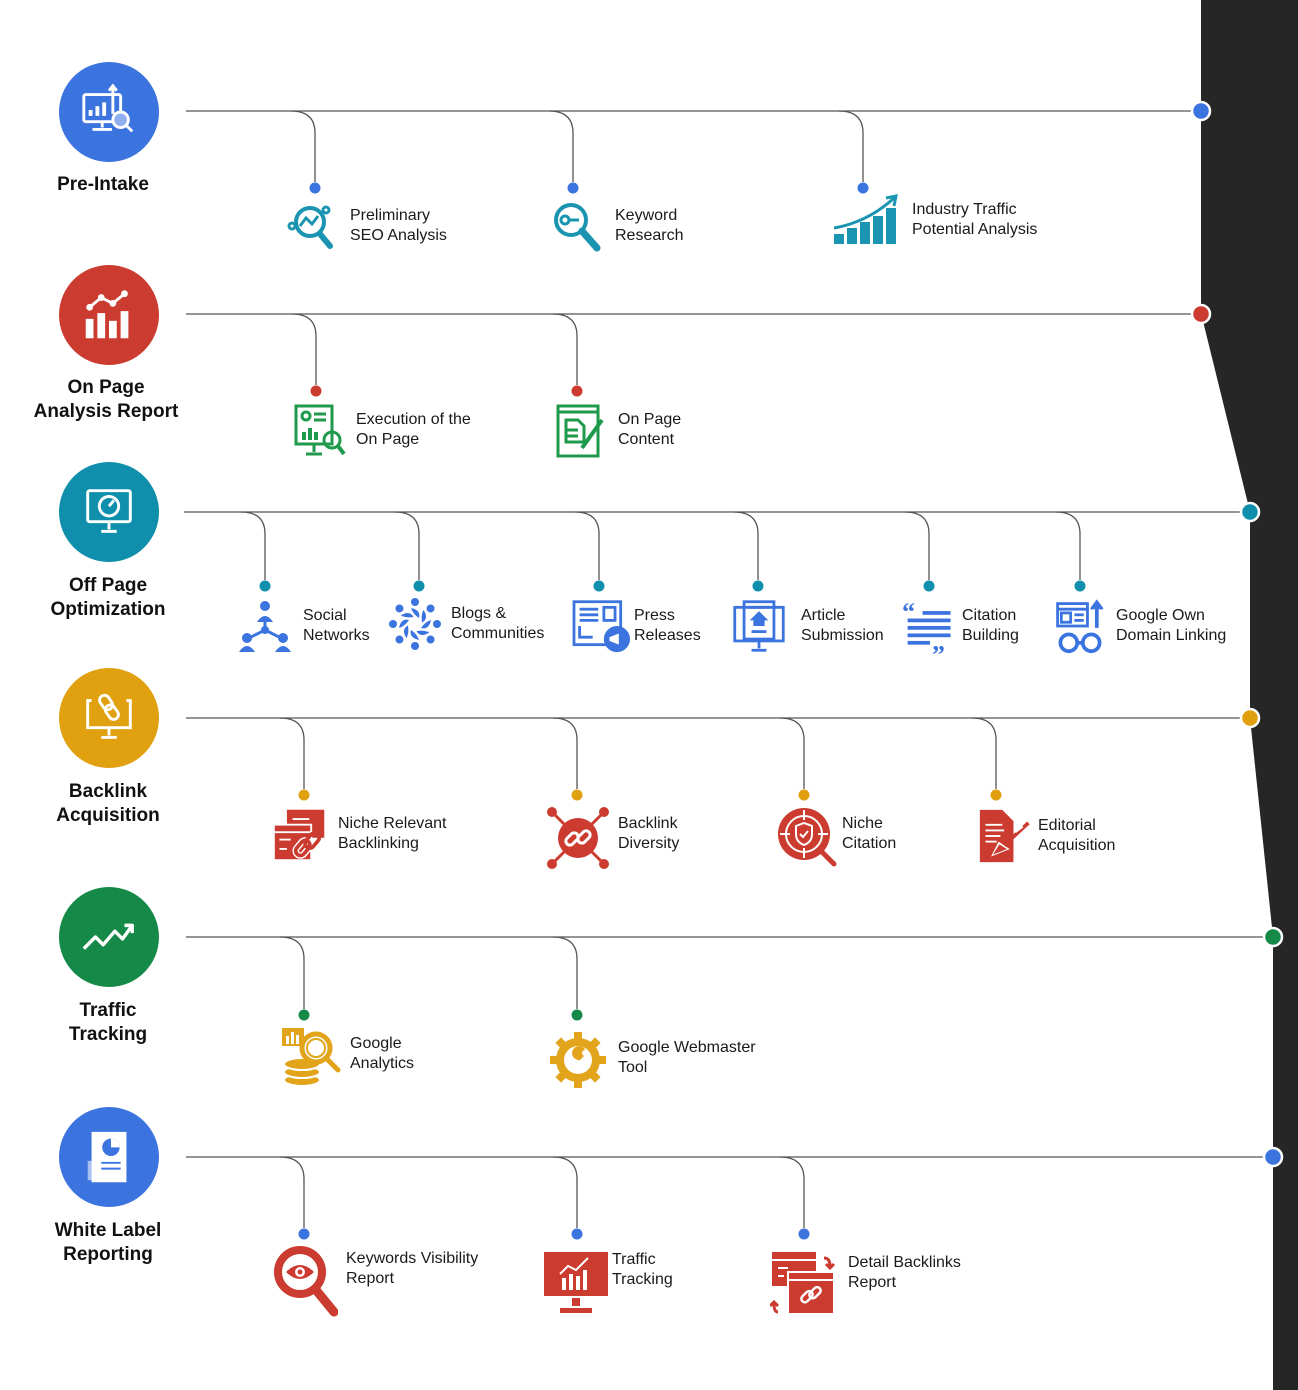 The width and height of the screenshot is (1298, 1390). Describe the element at coordinates (106, 399) in the screenshot. I see `stage-title: On Page Analysis Report` at that location.